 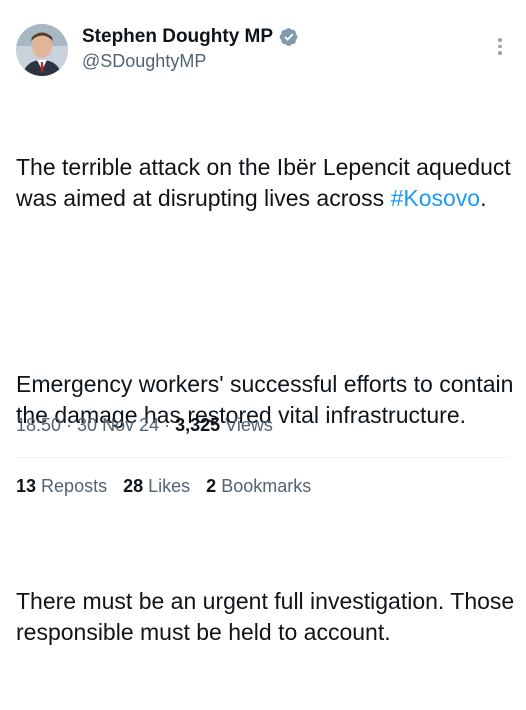 I want to click on views-label: Views, so click(x=246, y=425).